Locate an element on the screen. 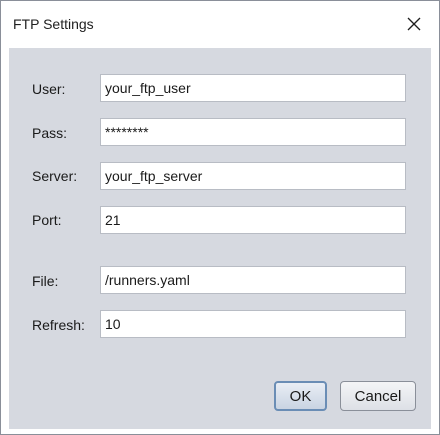  refresh-field is located at coordinates (253, 324).